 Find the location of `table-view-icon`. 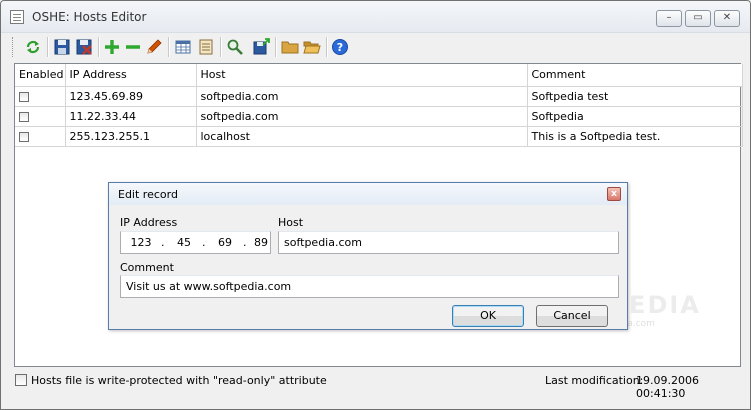

table-view-icon is located at coordinates (183, 47).